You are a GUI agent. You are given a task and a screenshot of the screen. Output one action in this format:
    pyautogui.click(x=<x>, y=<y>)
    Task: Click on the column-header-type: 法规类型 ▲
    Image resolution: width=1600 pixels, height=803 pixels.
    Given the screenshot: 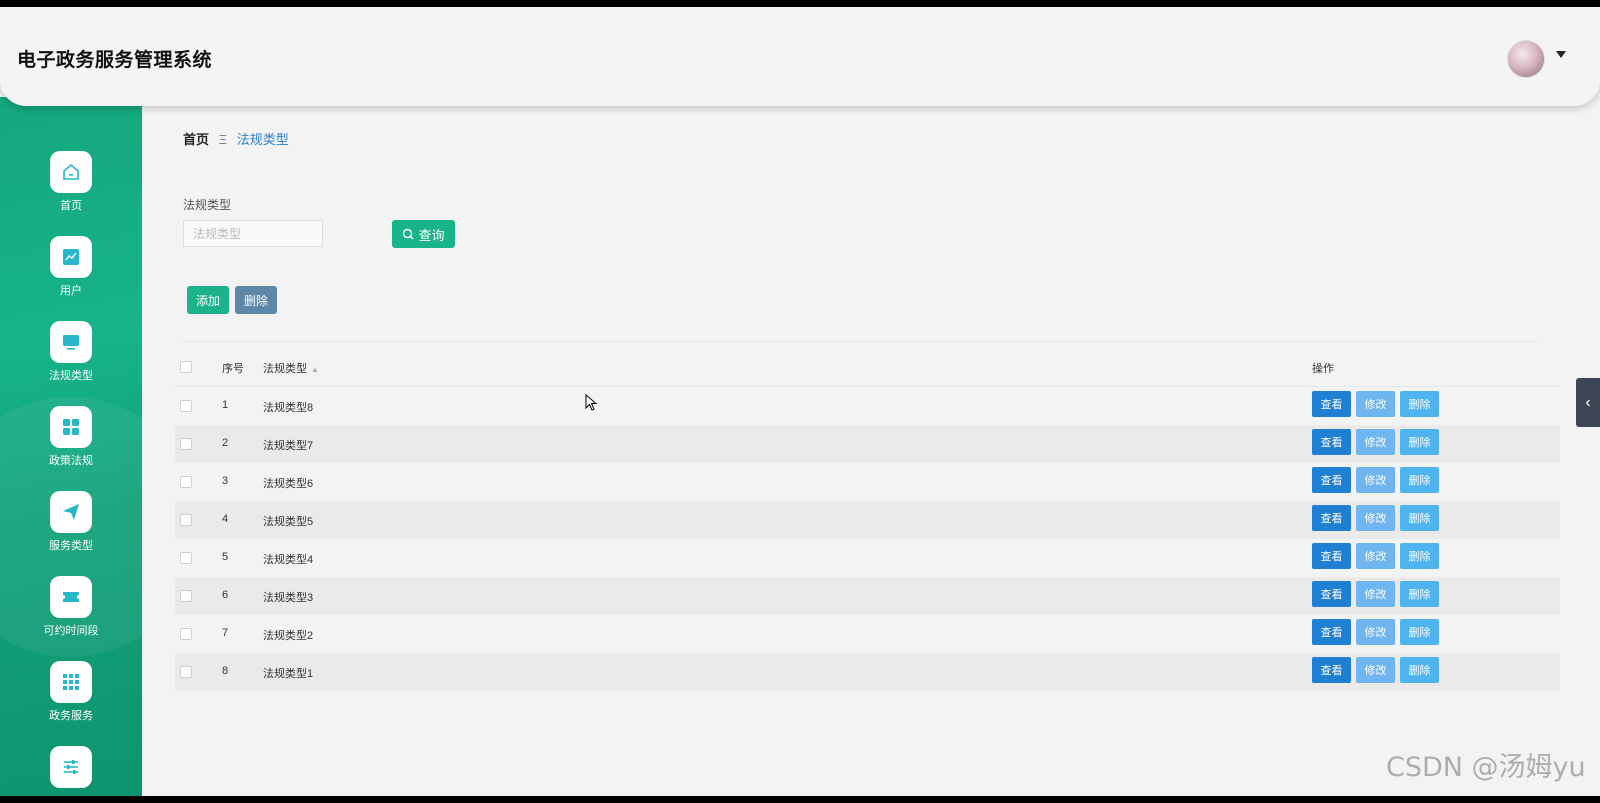 What is the action you would take?
    pyautogui.click(x=291, y=368)
    